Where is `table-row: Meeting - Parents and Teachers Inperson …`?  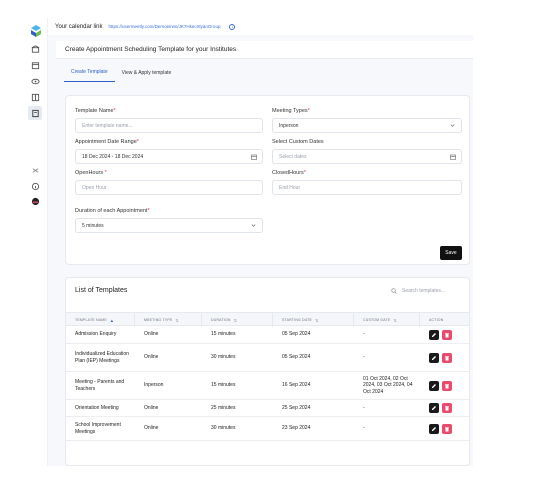
table-row: Meeting - Parents and Teachers Inperson … is located at coordinates (267, 386).